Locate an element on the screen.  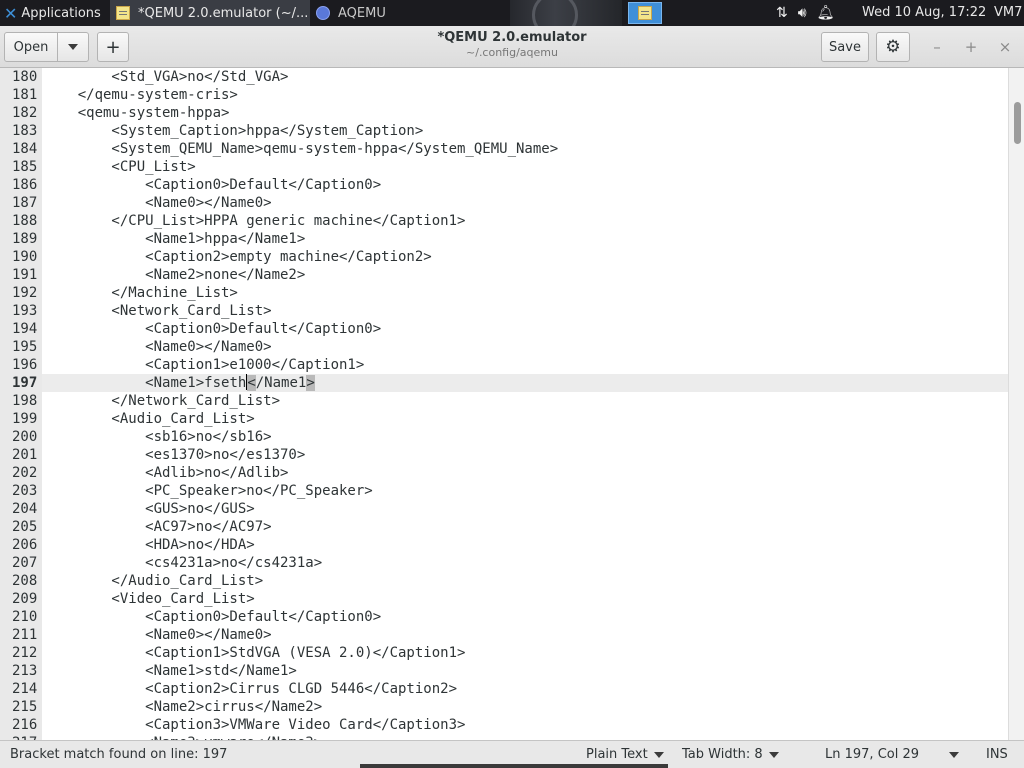
panel-clock: Wed 10 Aug, 17:22 is located at coordinates (924, 13).